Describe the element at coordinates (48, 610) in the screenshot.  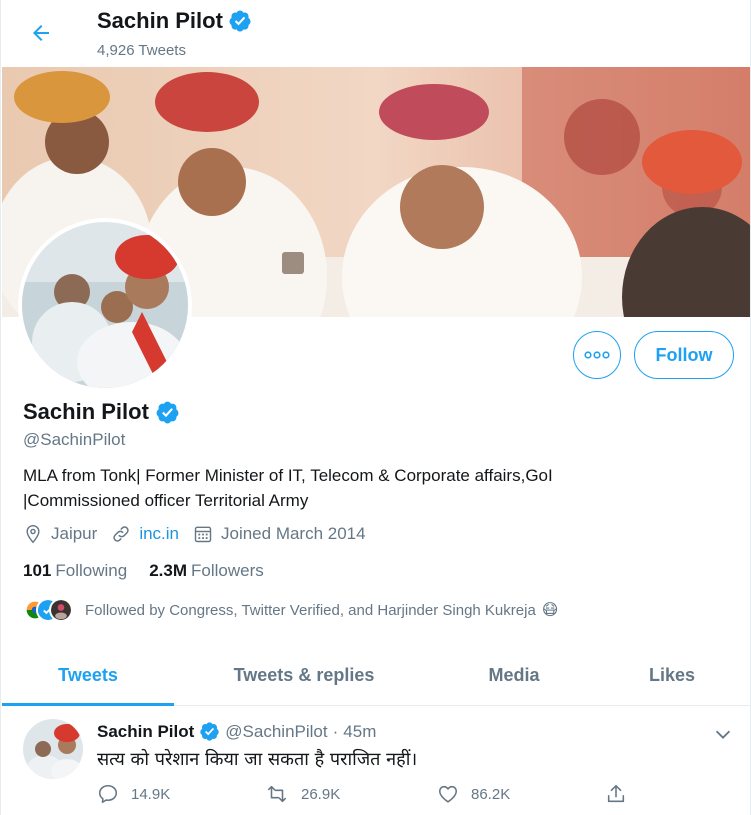
I see `followed-by-avatars` at that location.